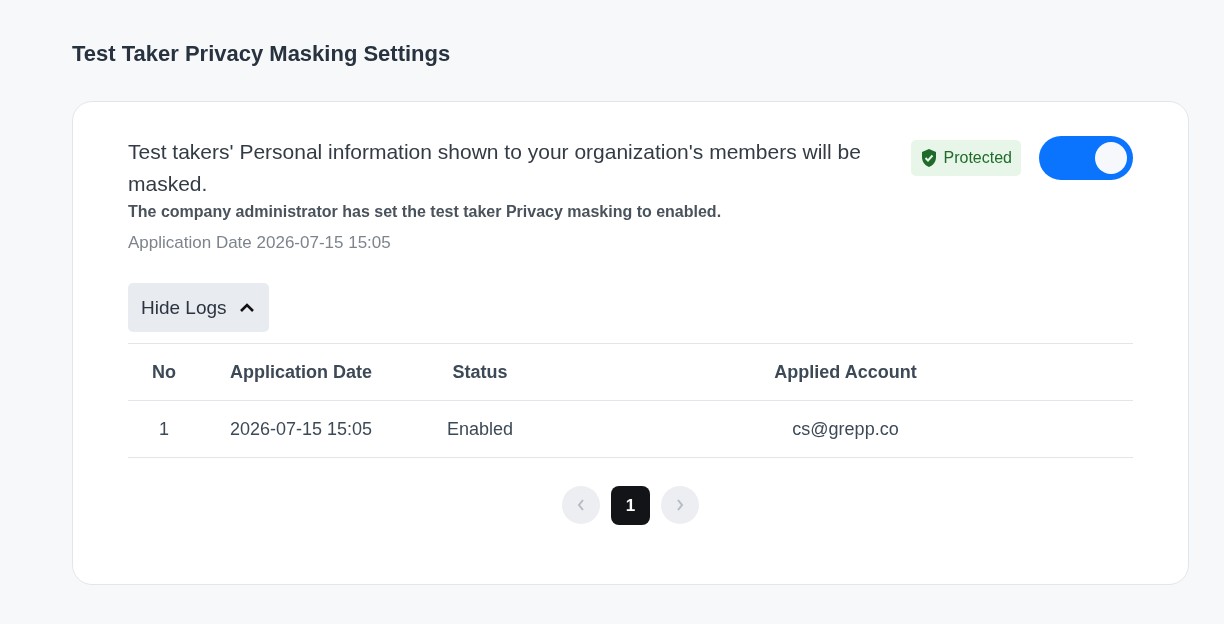 Image resolution: width=1224 pixels, height=624 pixels. Describe the element at coordinates (480, 372) in the screenshot. I see `column-header: Status` at that location.